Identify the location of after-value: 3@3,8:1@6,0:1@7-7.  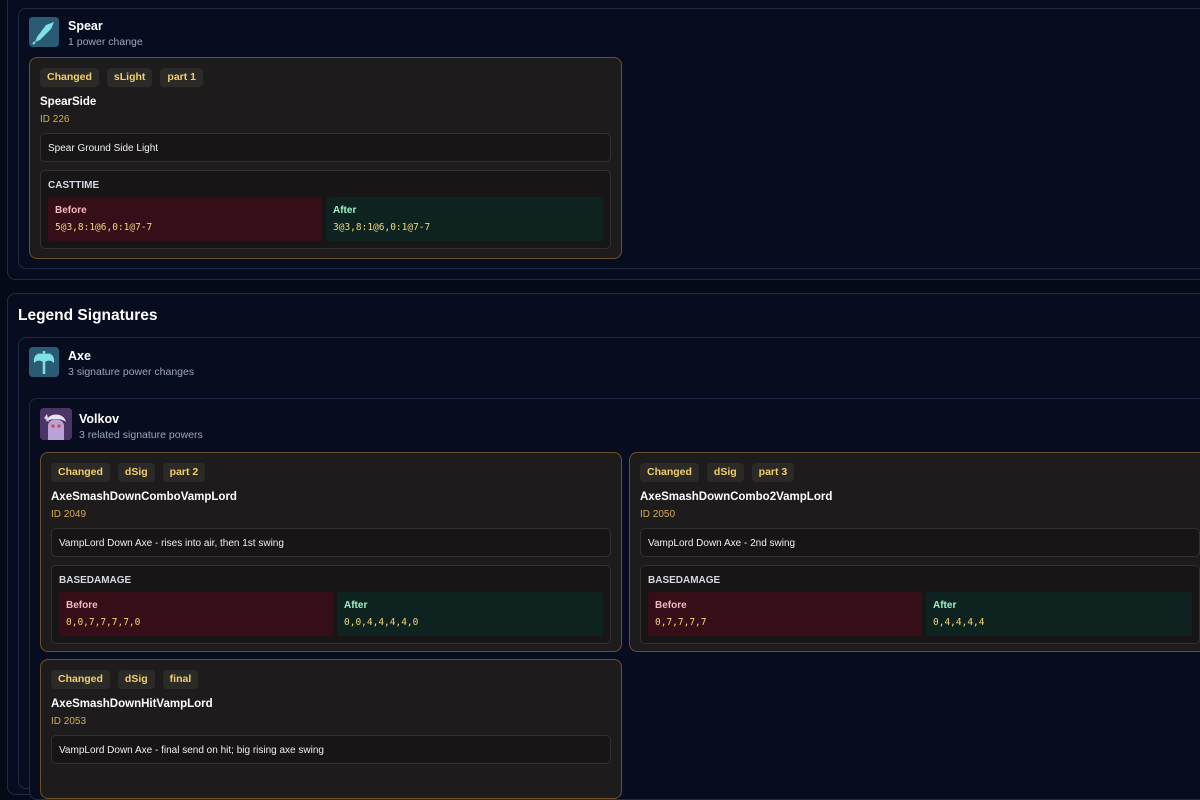
(382, 227).